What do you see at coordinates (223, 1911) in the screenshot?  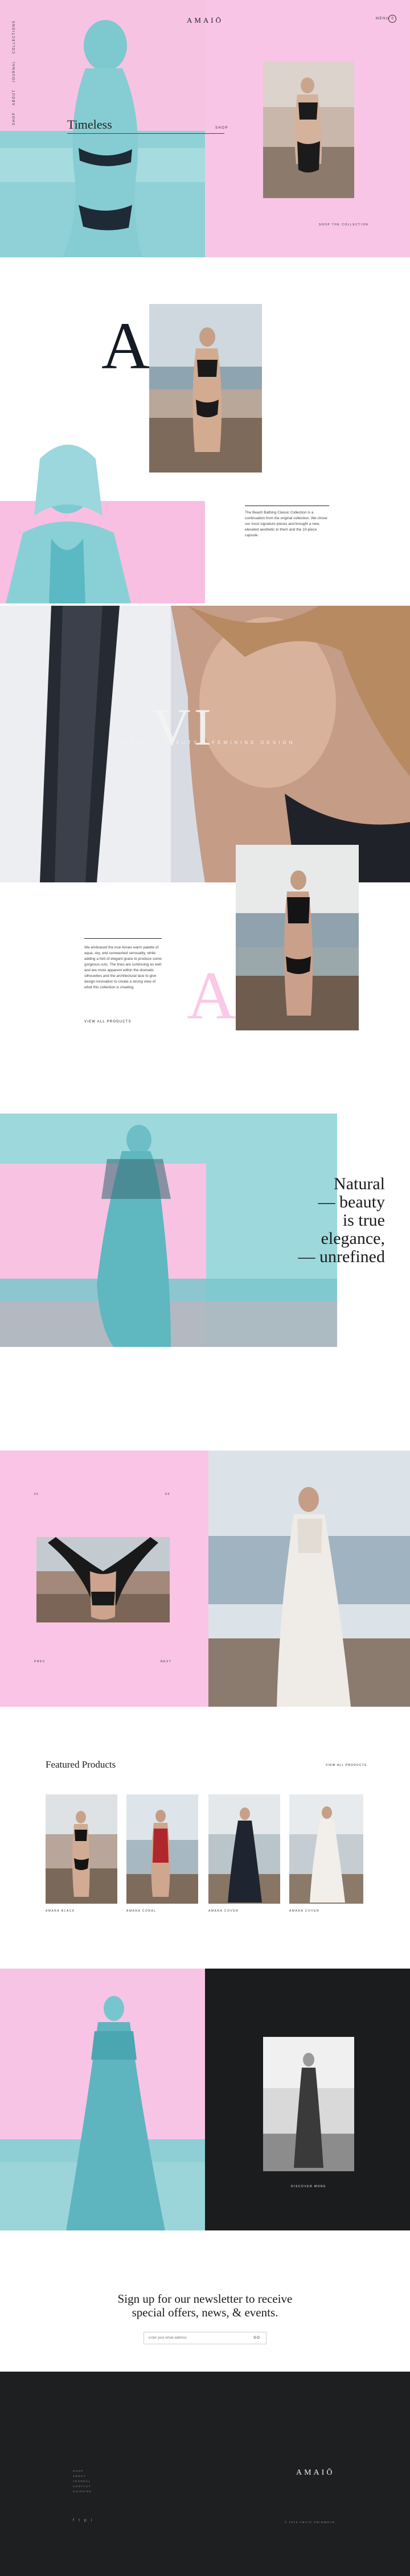 I see `product-name-3: AMARA COVER` at bounding box center [223, 1911].